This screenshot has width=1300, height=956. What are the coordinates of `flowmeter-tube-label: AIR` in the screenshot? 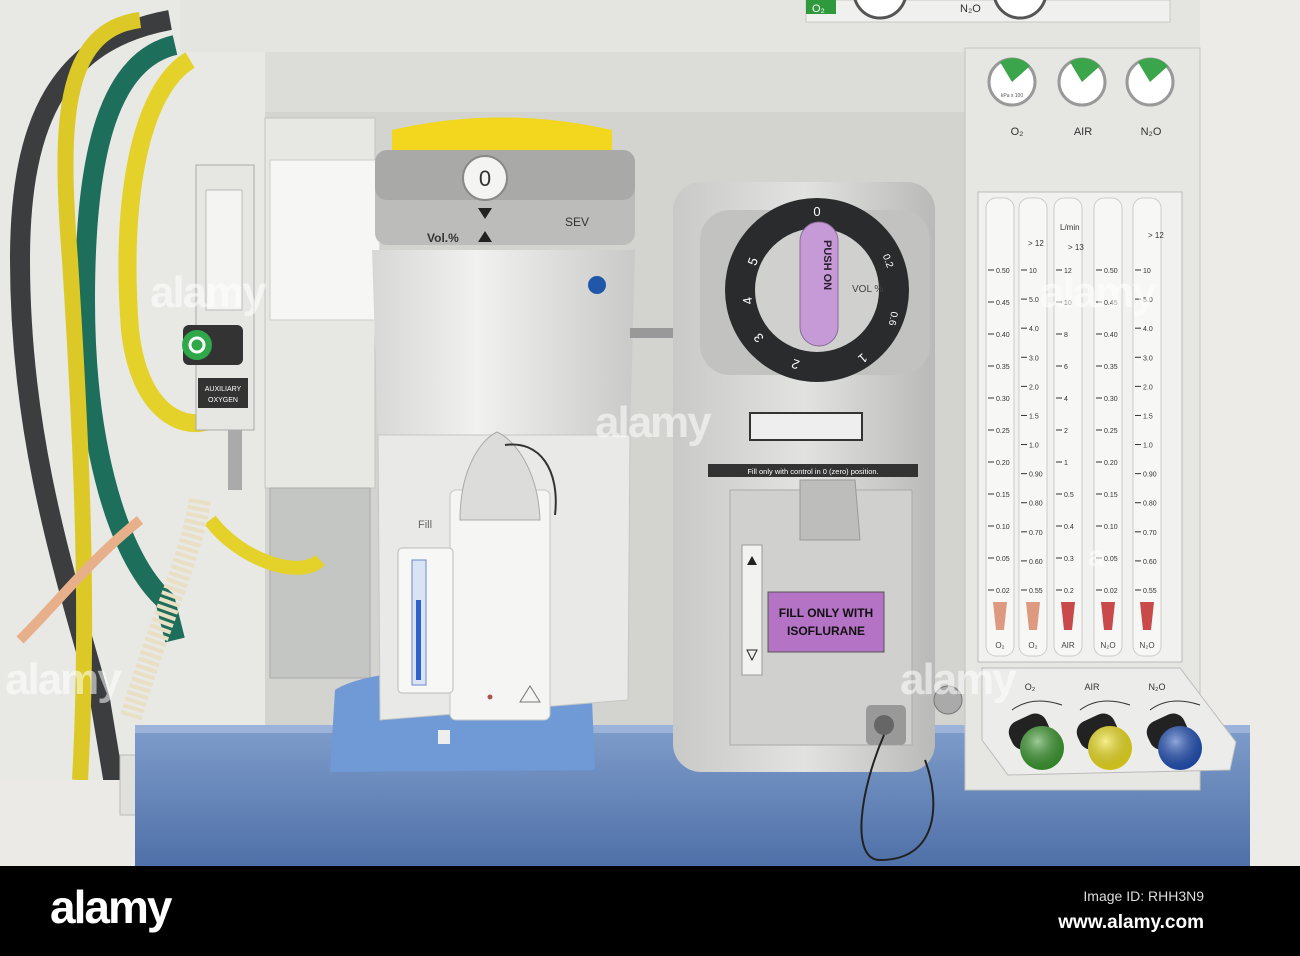 It's located at (1068, 645).